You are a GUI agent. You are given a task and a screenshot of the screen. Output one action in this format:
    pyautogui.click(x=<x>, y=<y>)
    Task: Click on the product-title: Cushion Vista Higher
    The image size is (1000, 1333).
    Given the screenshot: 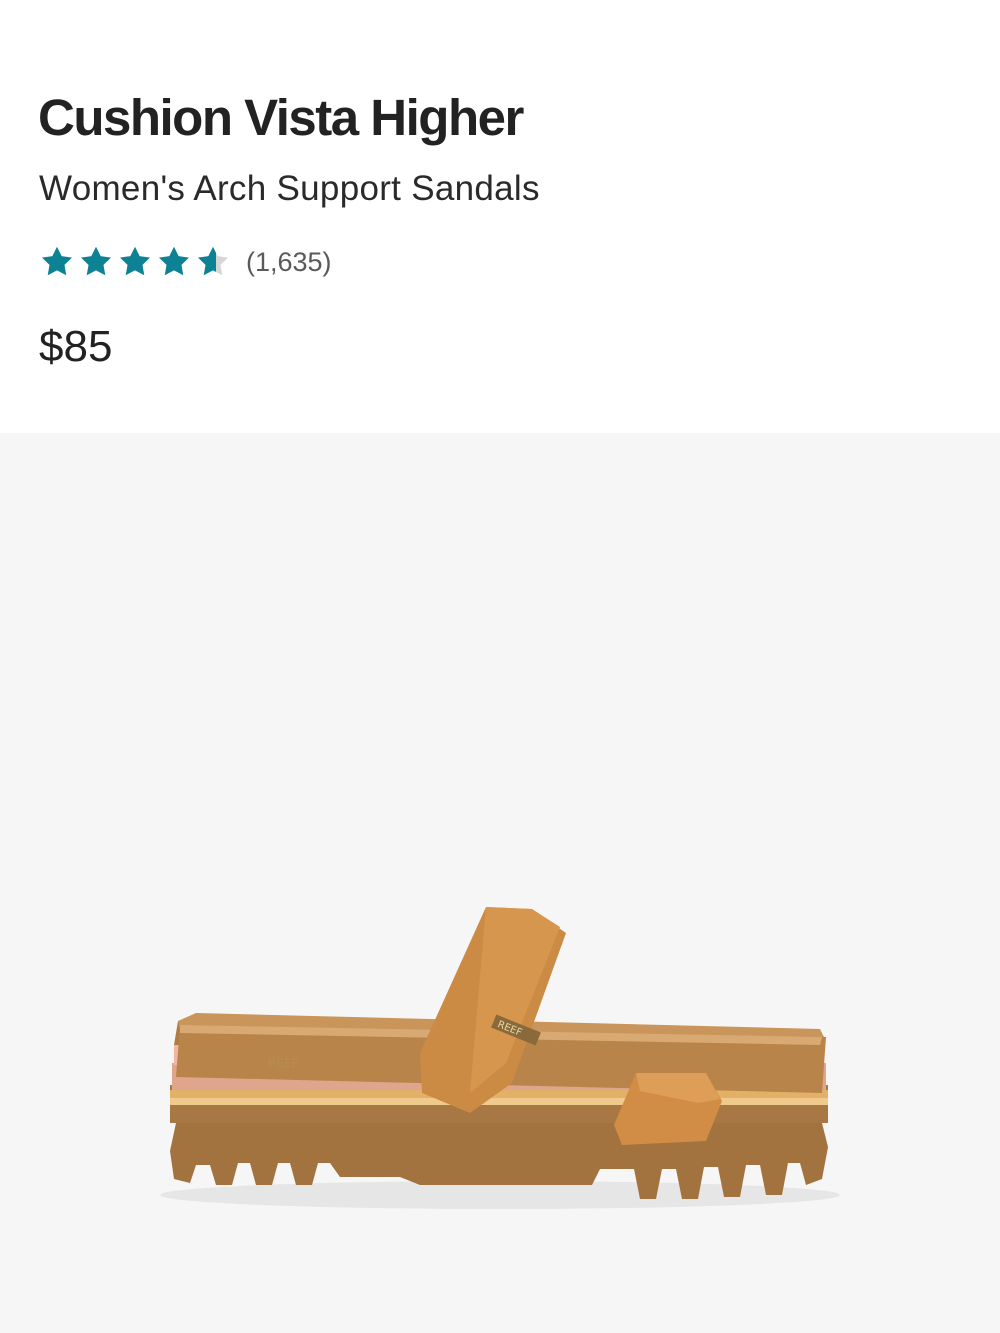 What is the action you would take?
    pyautogui.click(x=281, y=117)
    